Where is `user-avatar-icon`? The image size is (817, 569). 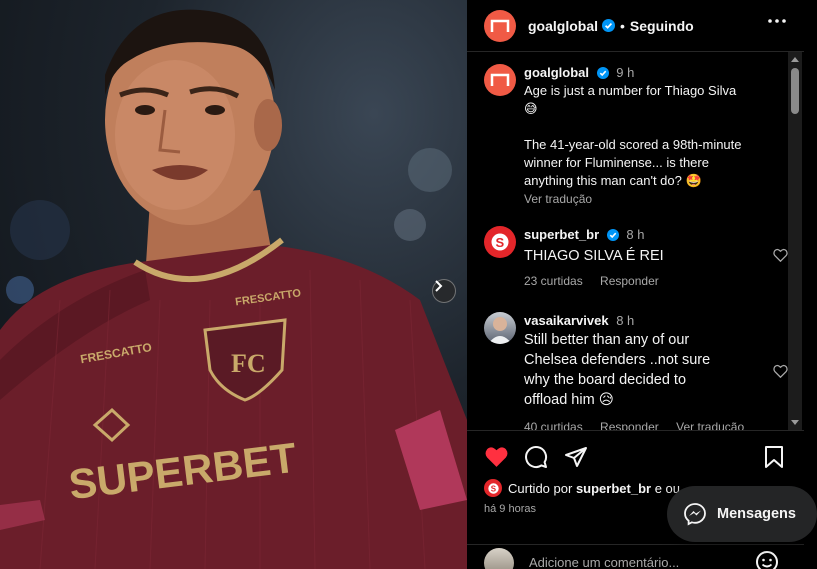
user-avatar-icon is located at coordinates (500, 330).